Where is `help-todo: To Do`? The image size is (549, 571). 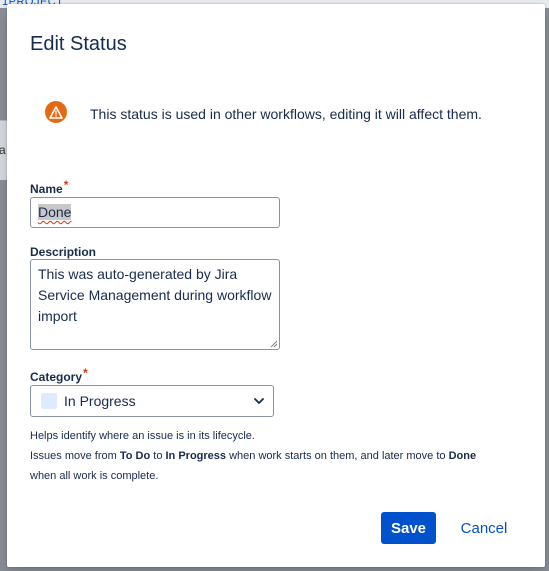 help-todo: To Do is located at coordinates (135, 456).